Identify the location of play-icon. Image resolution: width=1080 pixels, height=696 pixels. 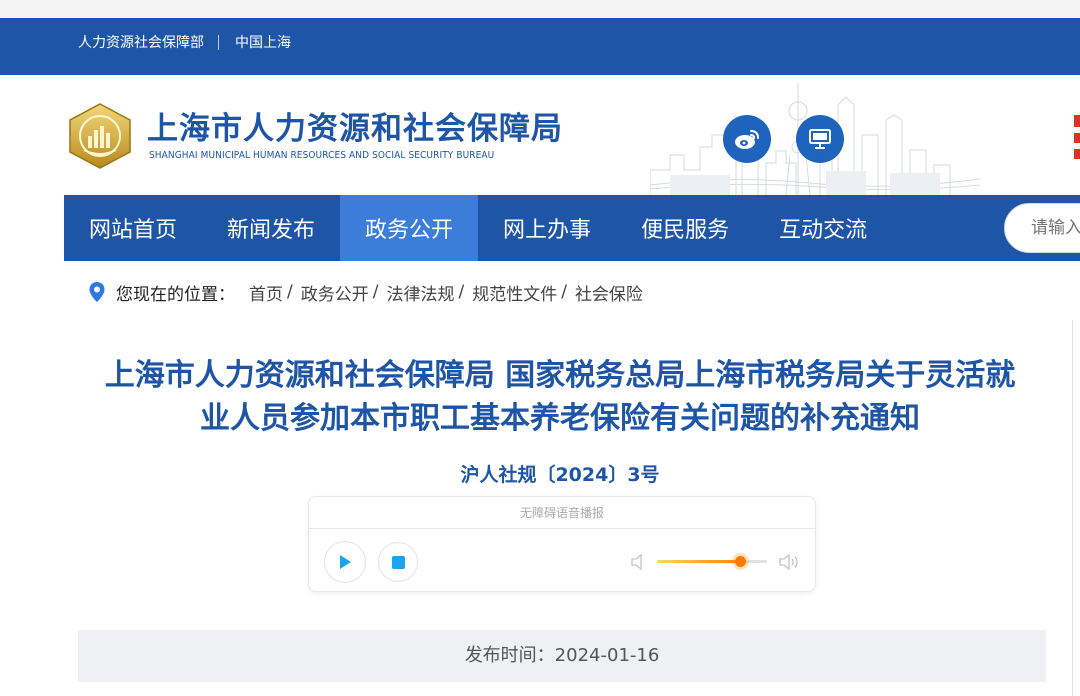
(345, 562).